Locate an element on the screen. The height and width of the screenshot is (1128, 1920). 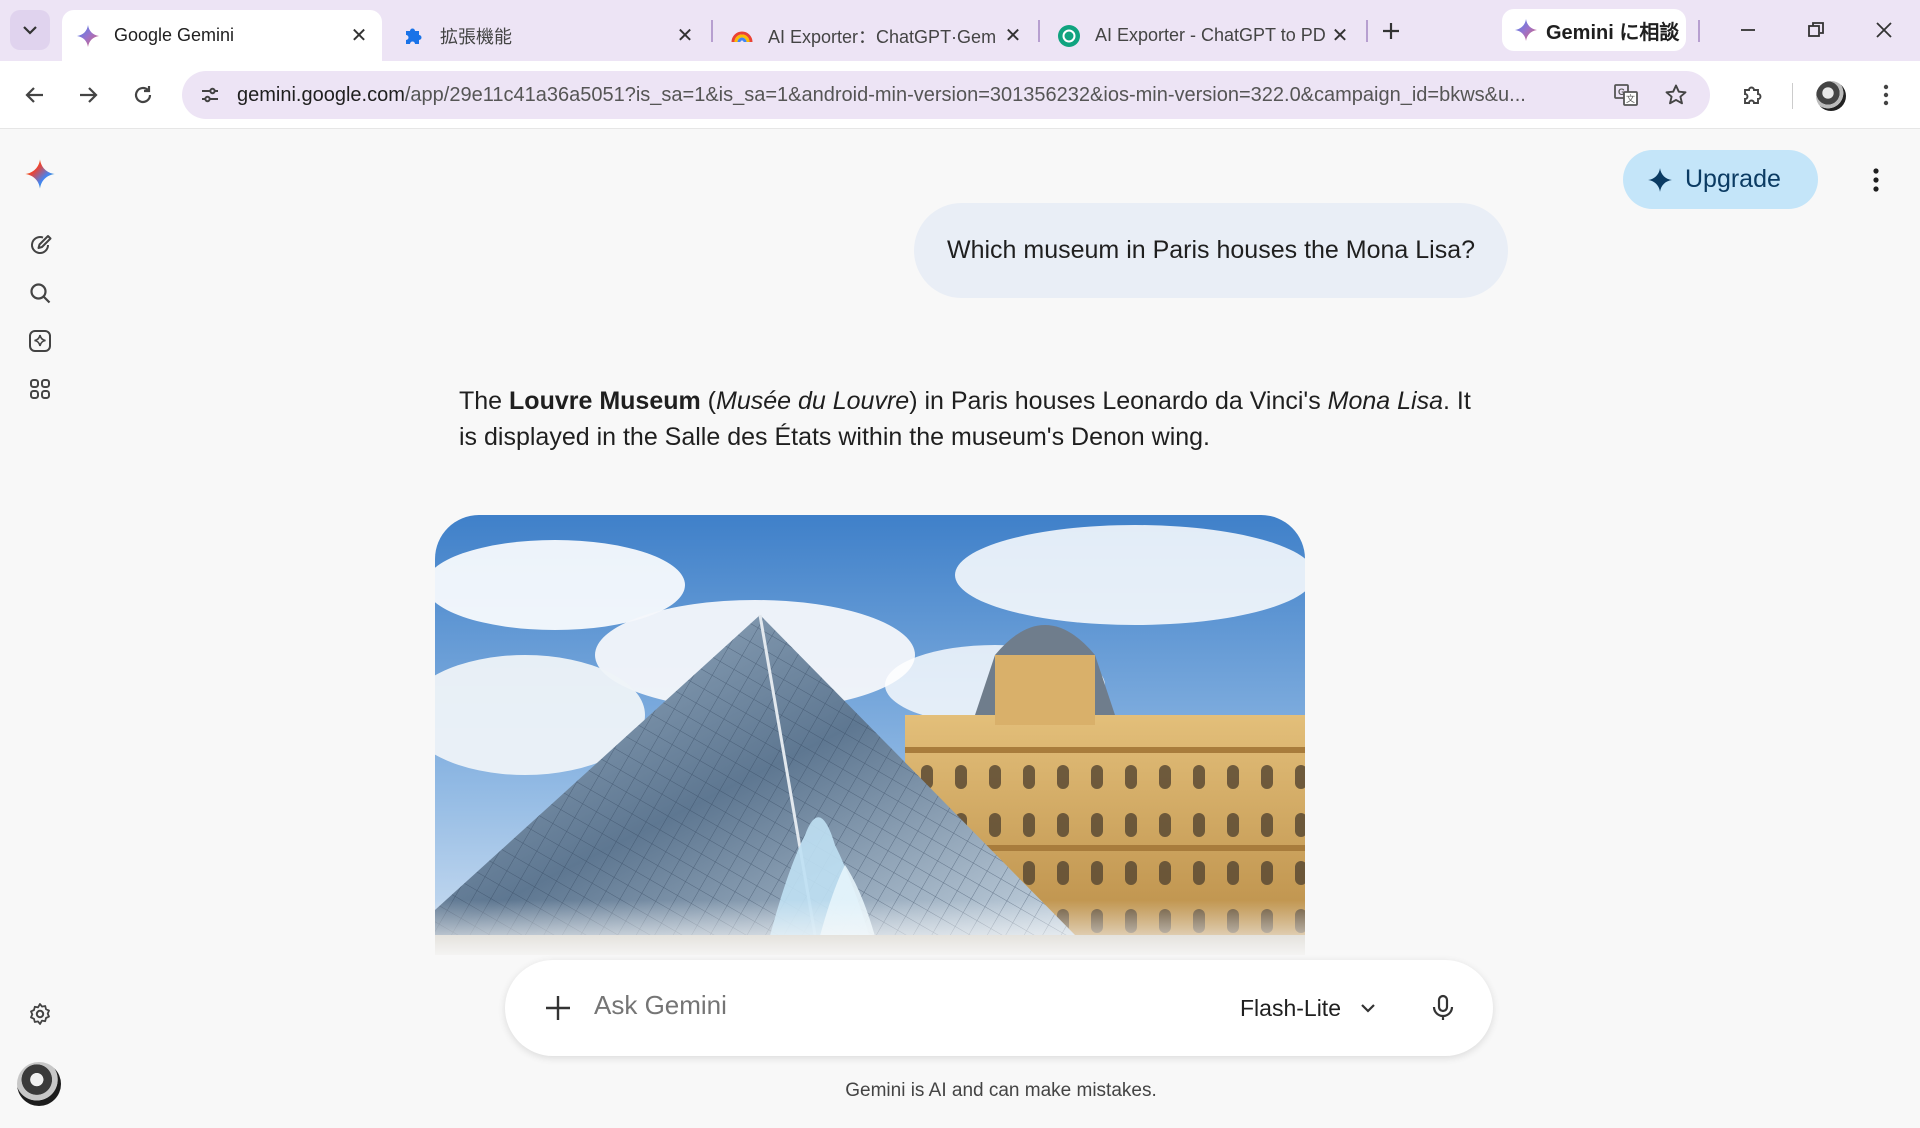
add-attachment-button is located at coordinates (558, 1008).